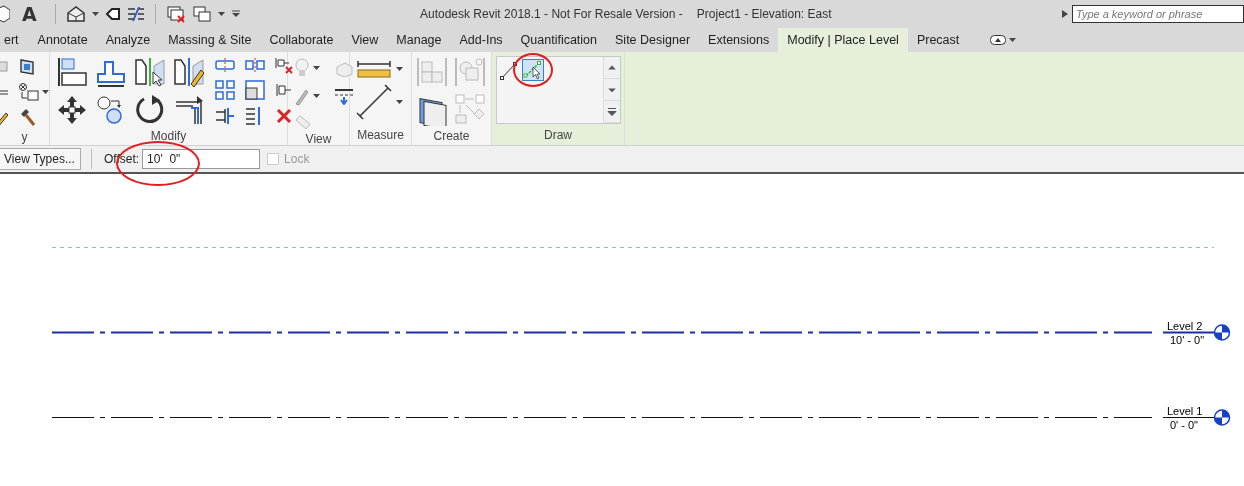 The image size is (1244, 486). What do you see at coordinates (451, 136) in the screenshot?
I see `panel-label: Create` at bounding box center [451, 136].